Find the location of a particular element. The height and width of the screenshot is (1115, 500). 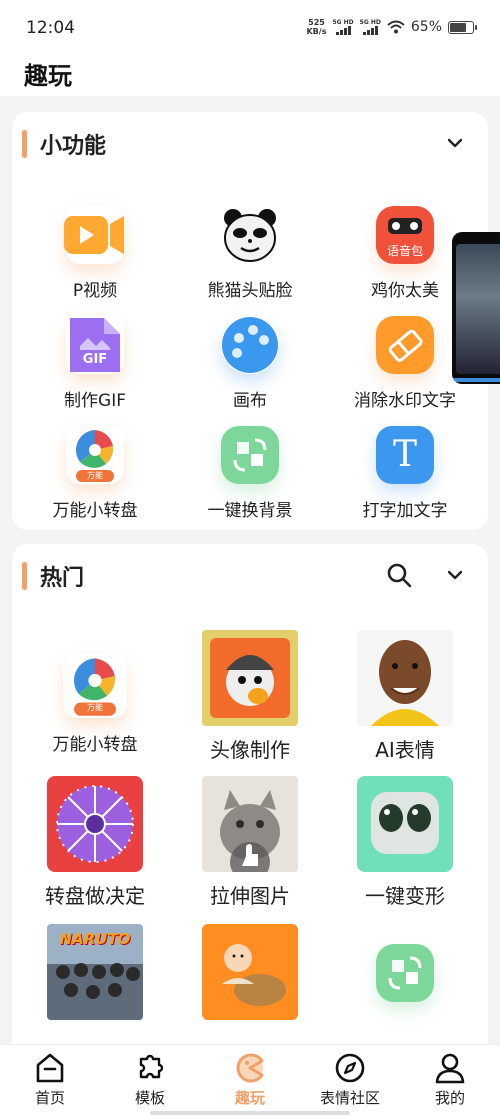

gif-file-icon: GIF is located at coordinates (95, 345).